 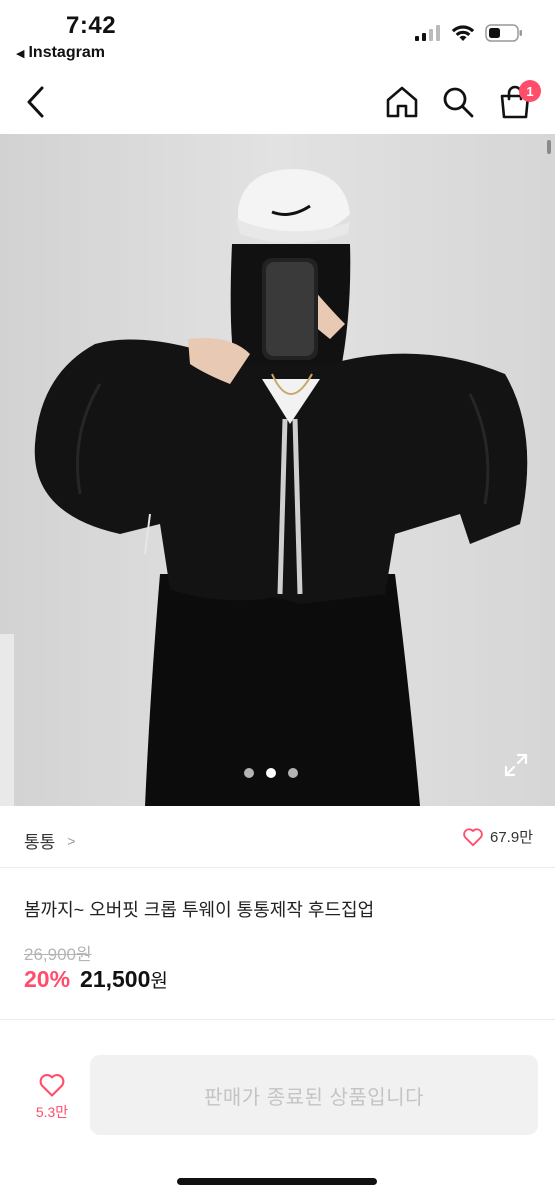 I want to click on expand-icon, so click(x=516, y=765).